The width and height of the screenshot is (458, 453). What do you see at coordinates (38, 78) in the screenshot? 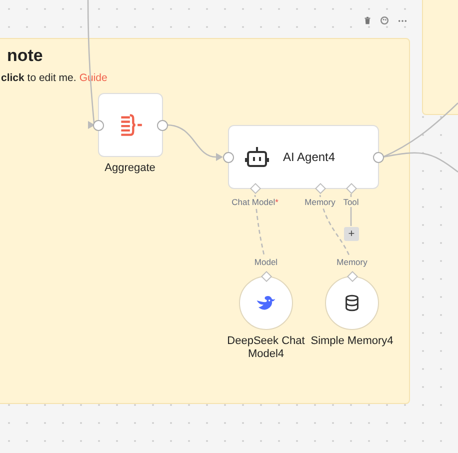
I see `note-text: click to edit me.` at bounding box center [38, 78].